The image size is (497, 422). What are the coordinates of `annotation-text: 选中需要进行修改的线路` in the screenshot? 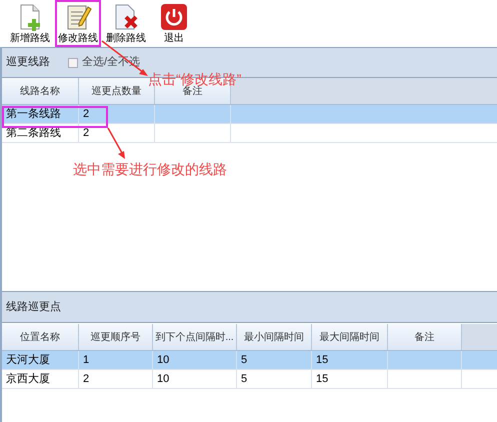 It's located at (150, 169).